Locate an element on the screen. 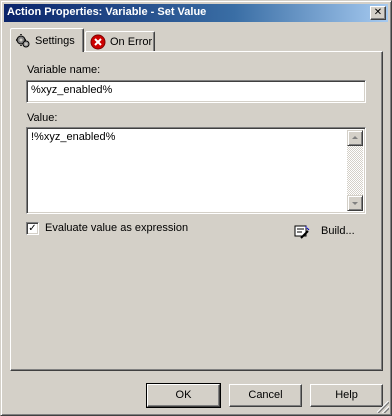 This screenshot has width=392, height=416. tab-settings: Settings is located at coordinates (47, 40).